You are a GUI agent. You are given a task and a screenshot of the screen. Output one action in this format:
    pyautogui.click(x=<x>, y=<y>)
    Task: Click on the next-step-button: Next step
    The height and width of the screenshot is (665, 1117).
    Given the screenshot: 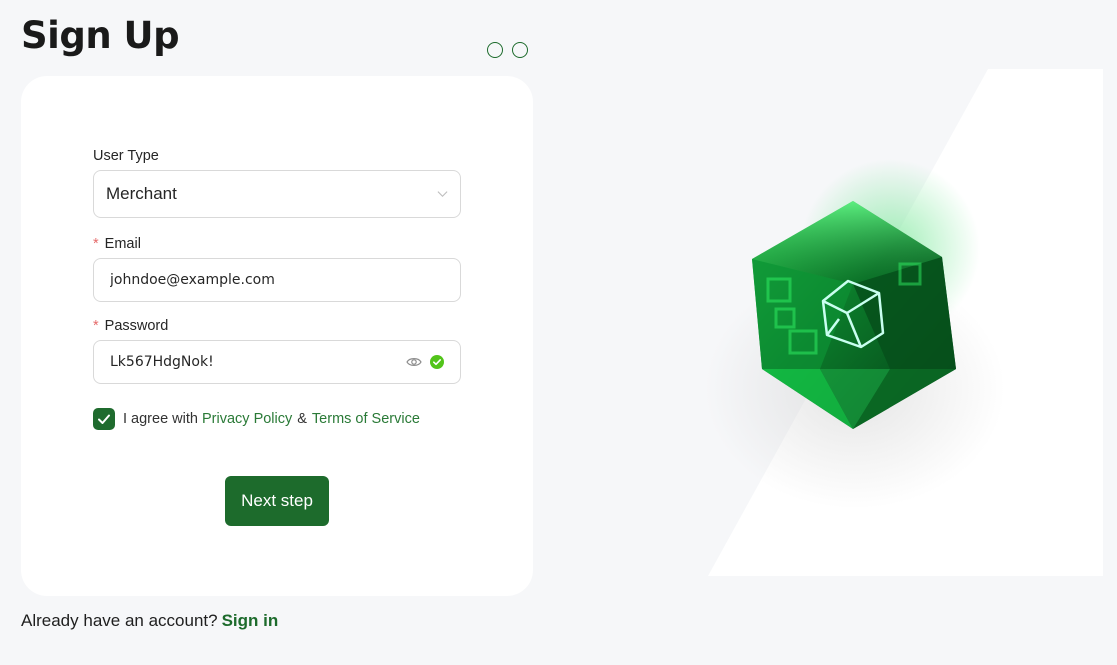 What is the action you would take?
    pyautogui.click(x=277, y=501)
    